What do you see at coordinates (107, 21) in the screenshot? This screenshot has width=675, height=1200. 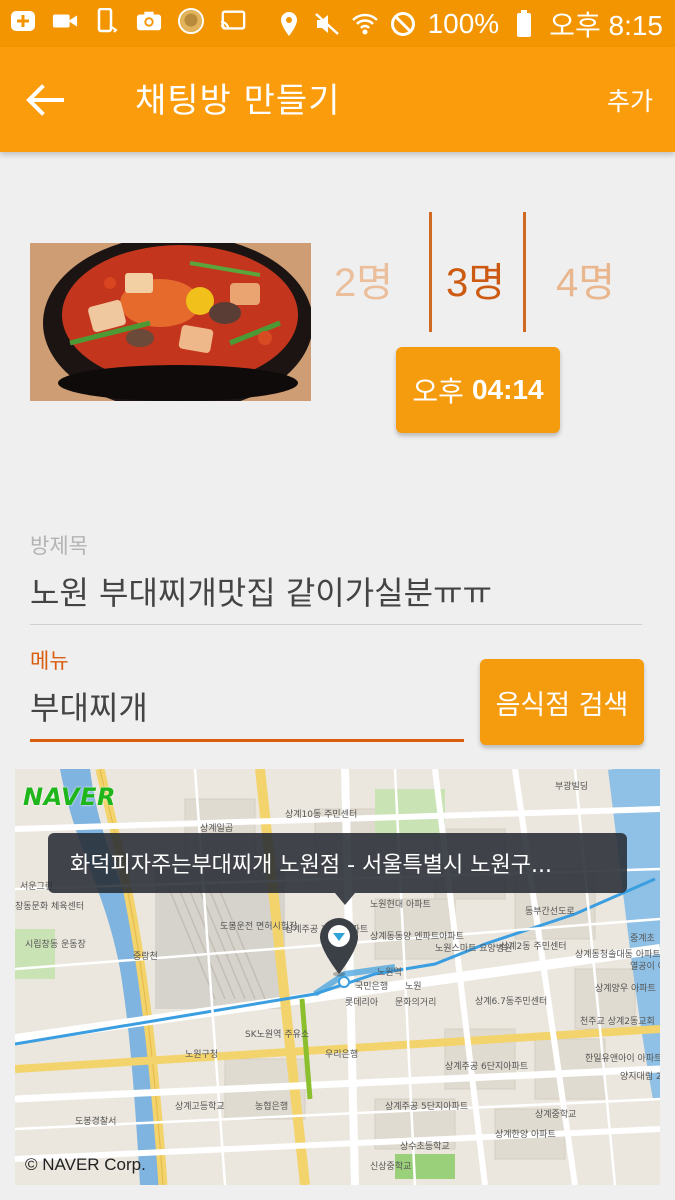 I see `phone-rotate-icon` at bounding box center [107, 21].